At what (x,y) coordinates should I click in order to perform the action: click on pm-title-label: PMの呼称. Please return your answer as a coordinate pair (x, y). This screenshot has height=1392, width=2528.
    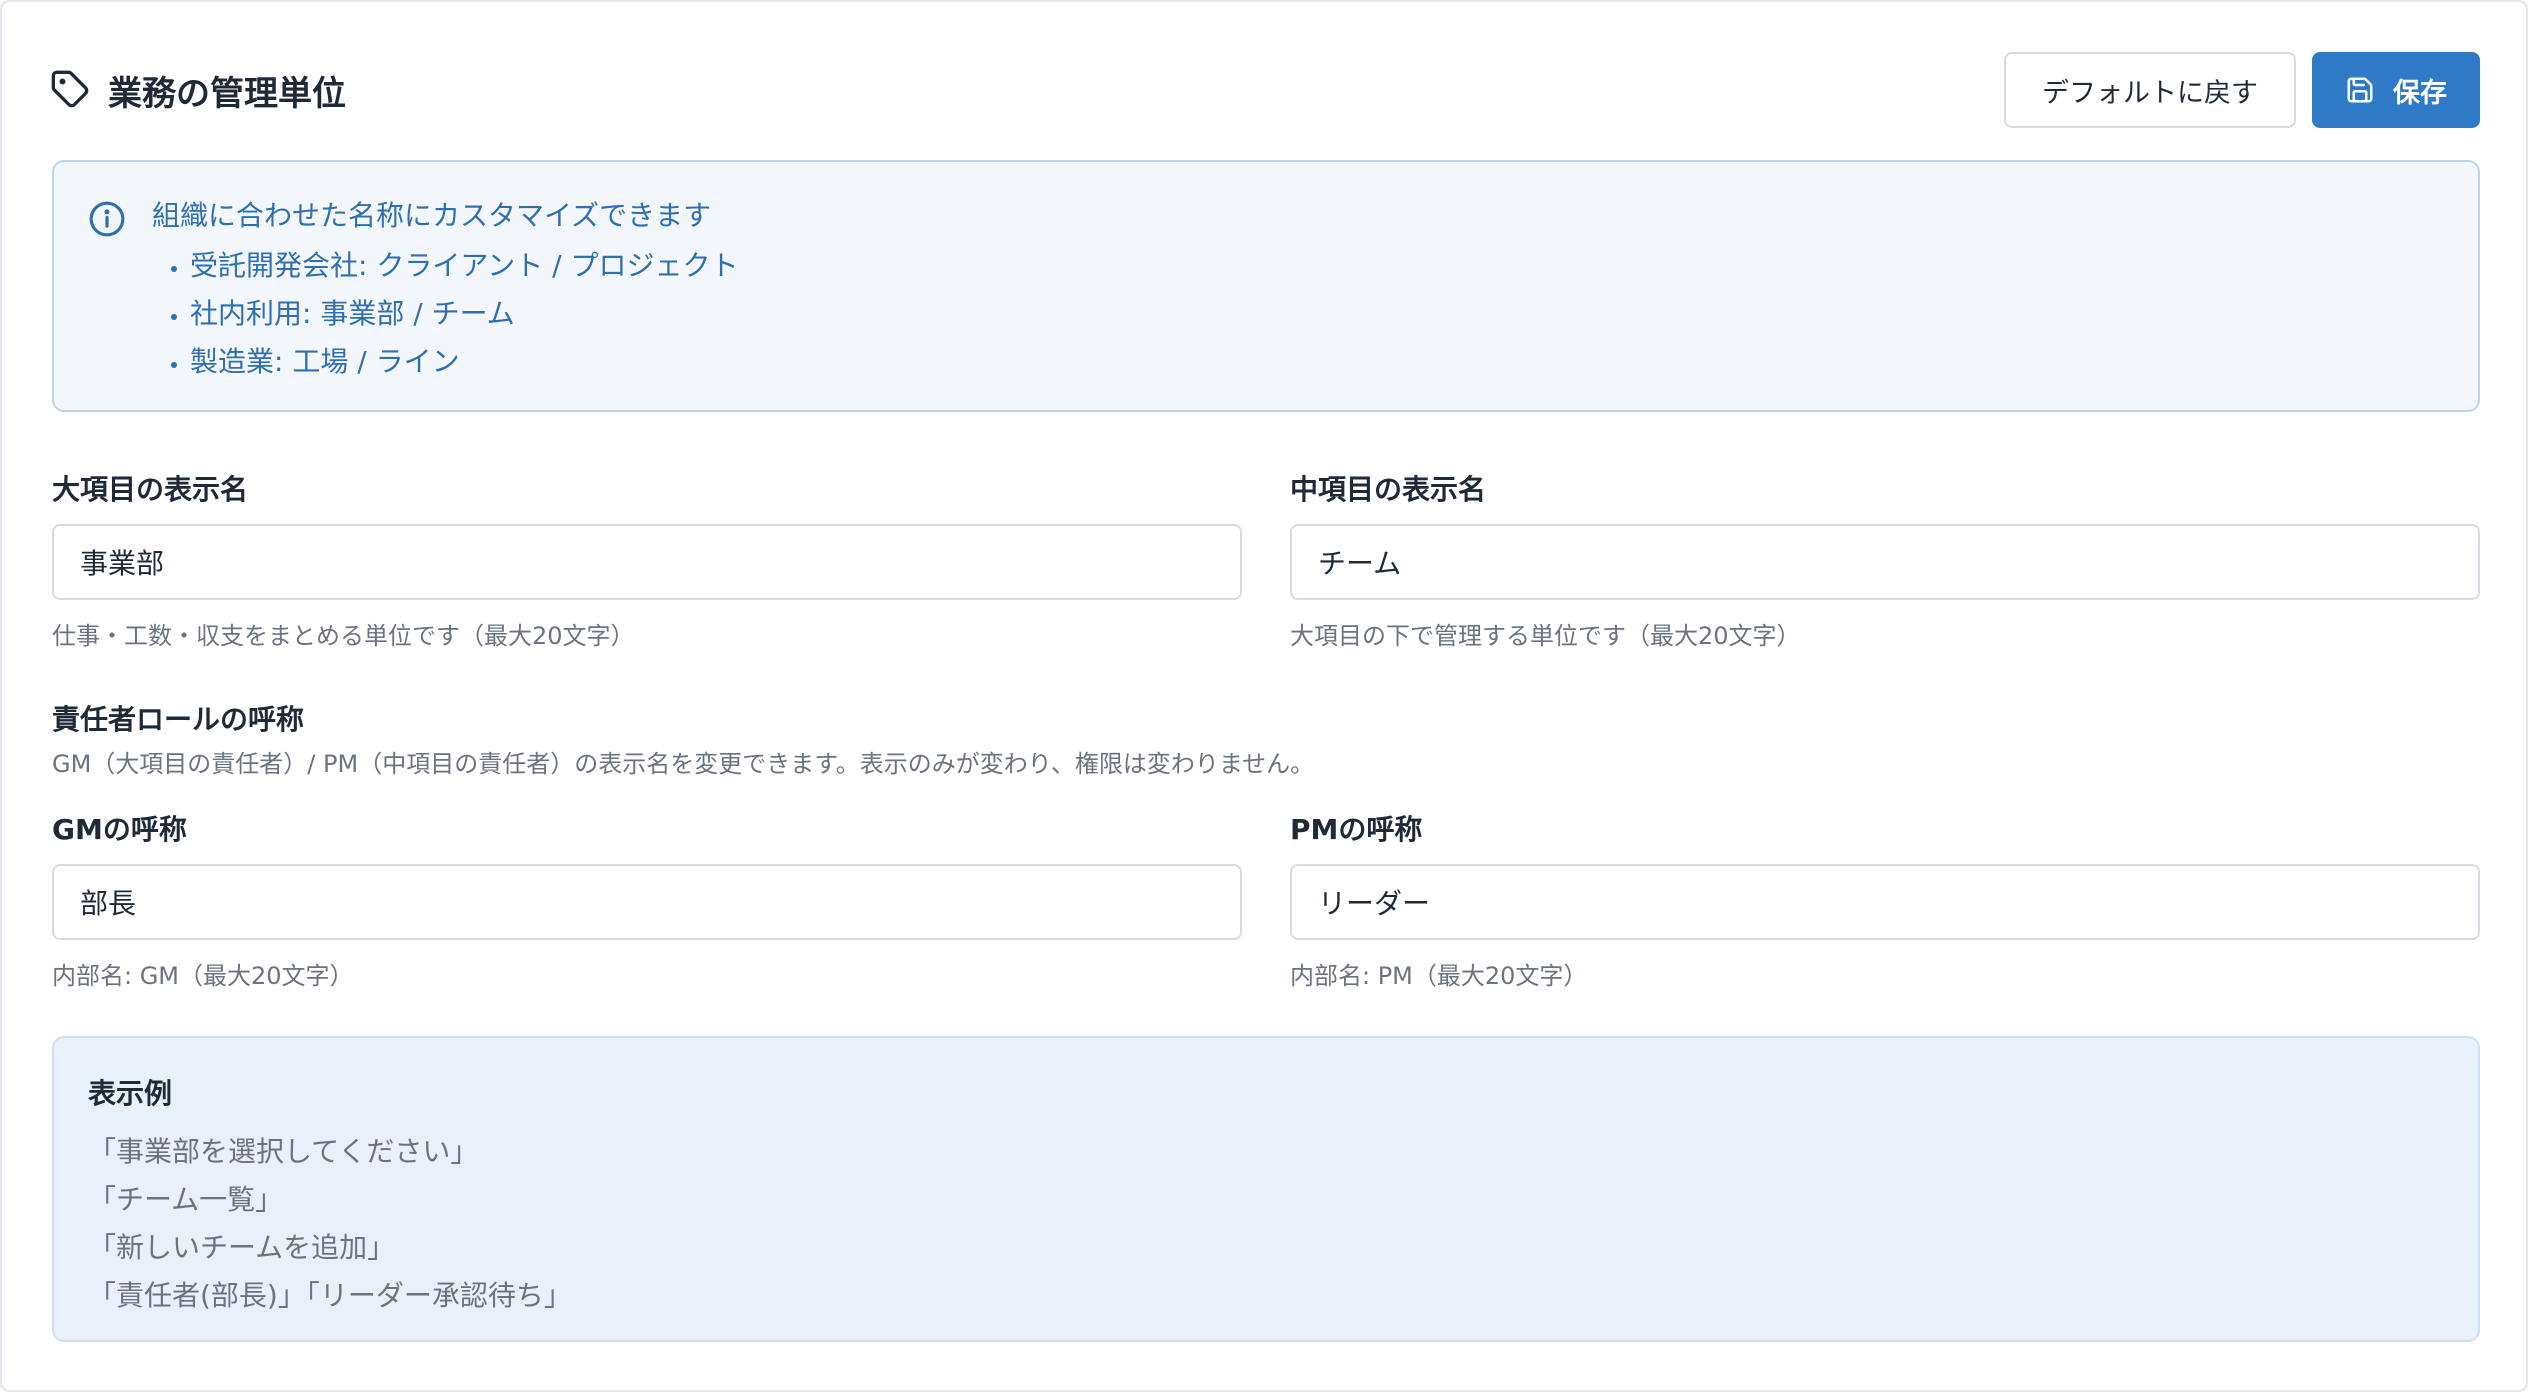
    Looking at the image, I should click on (1356, 829).